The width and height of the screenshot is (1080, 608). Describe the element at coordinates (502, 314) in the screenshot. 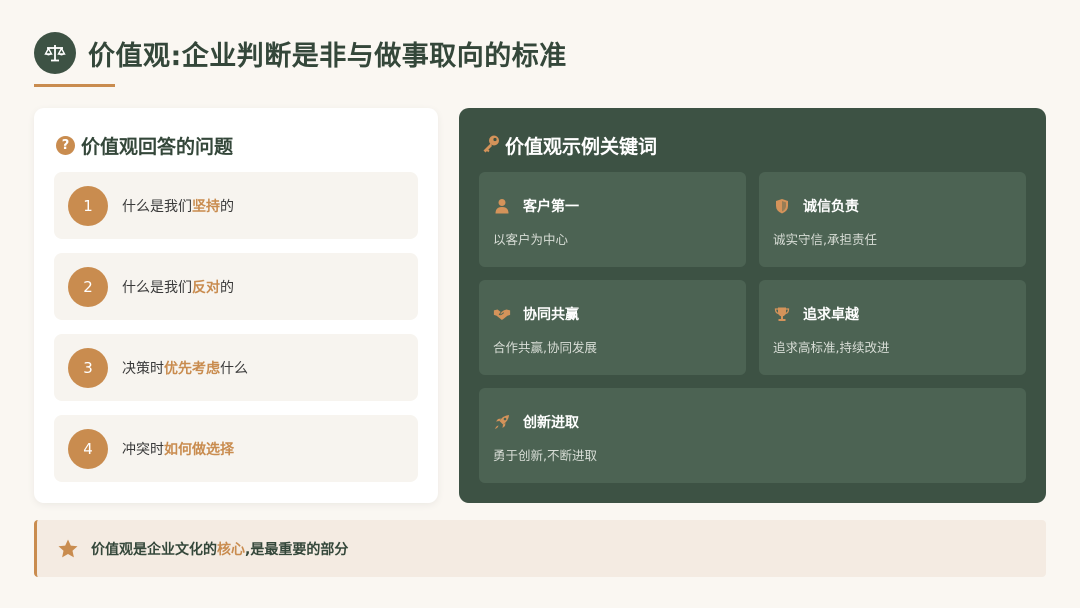

I see `handshake-icon` at that location.